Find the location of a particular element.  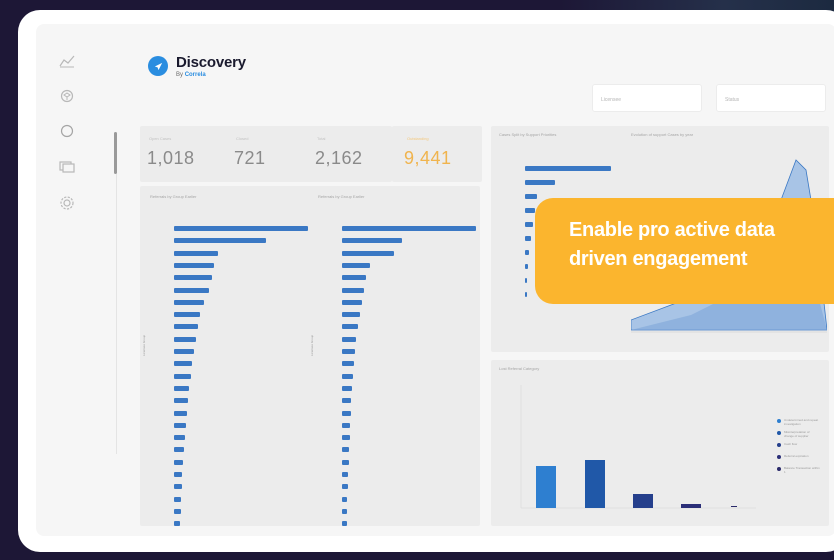

brand-title: Discovery is located at coordinates (211, 62).